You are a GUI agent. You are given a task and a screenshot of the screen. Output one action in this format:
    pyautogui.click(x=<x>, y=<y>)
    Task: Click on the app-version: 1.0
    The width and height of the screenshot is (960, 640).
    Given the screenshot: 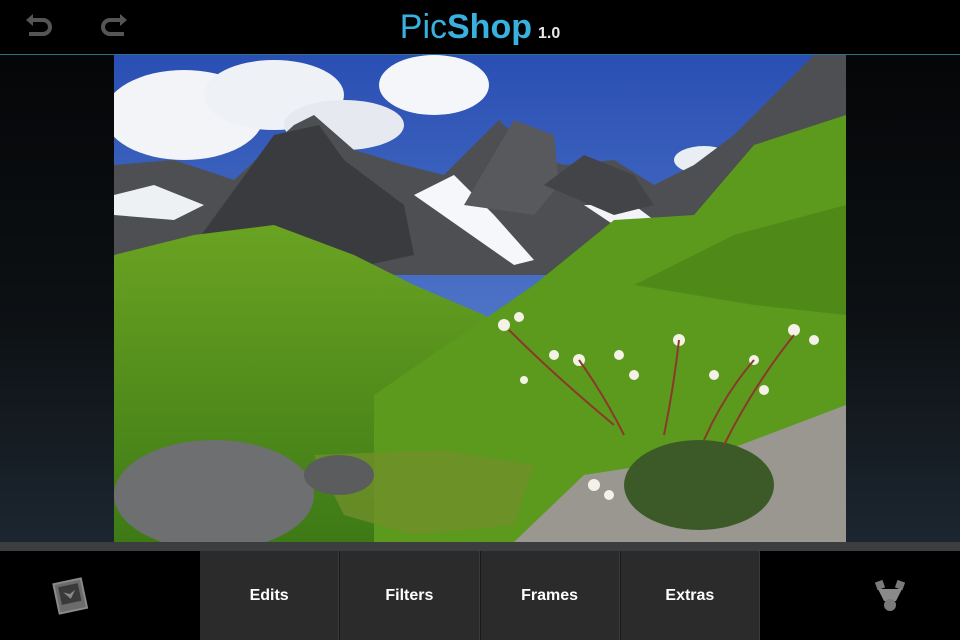 What is the action you would take?
    pyautogui.click(x=549, y=33)
    